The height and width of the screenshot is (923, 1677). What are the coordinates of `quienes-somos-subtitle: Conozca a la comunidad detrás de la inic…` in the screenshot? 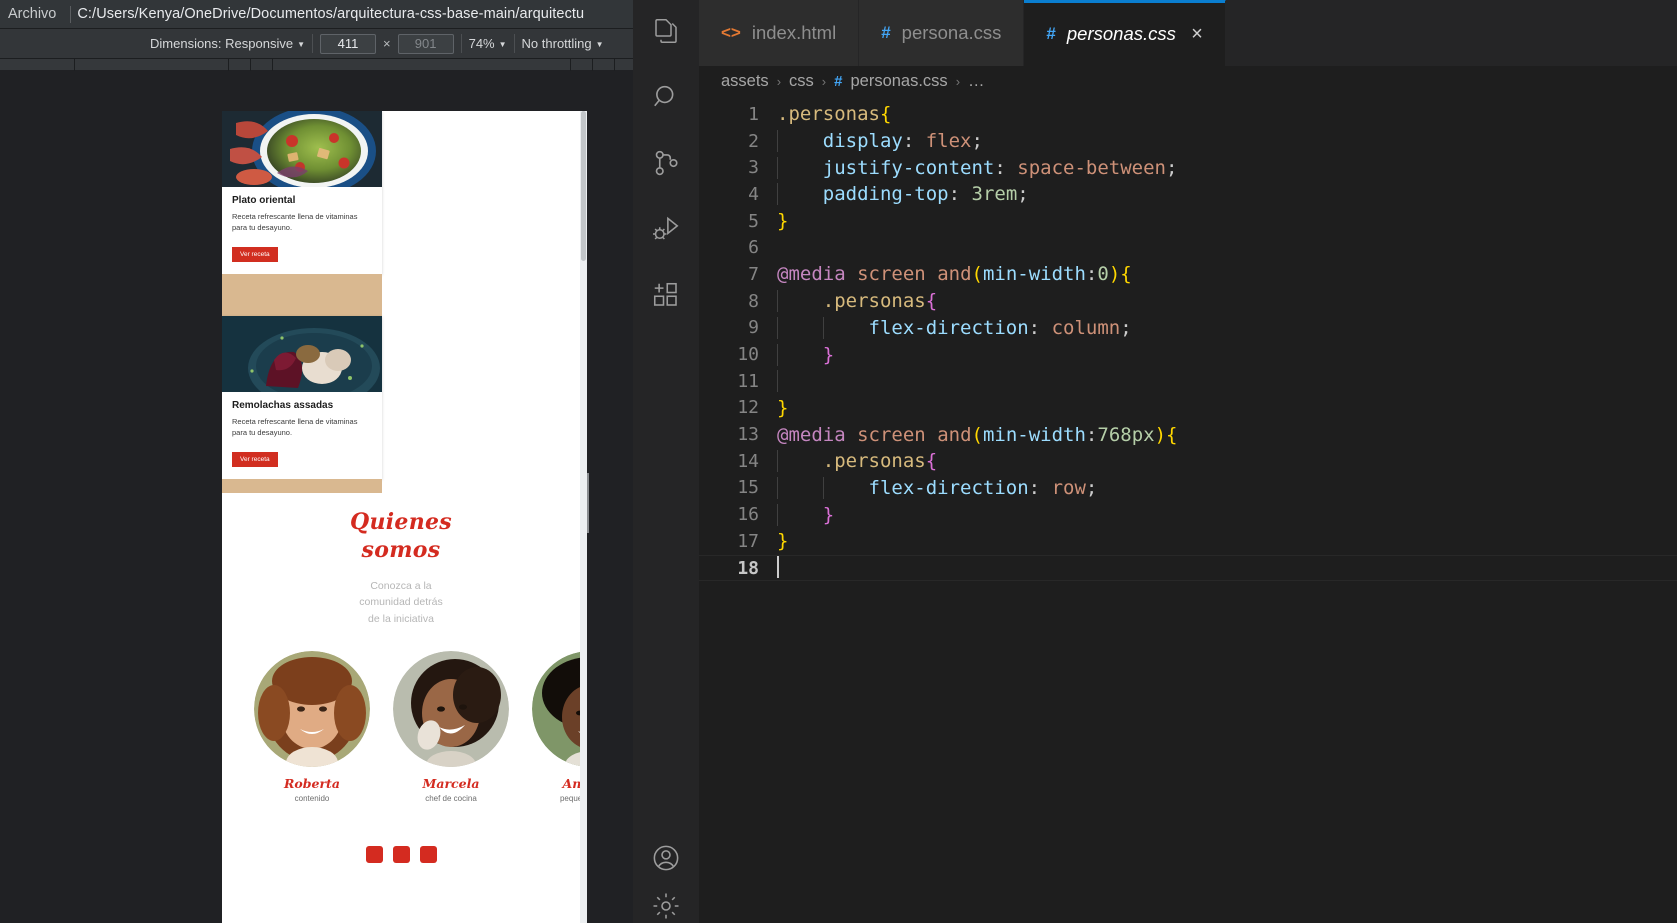 It's located at (401, 602).